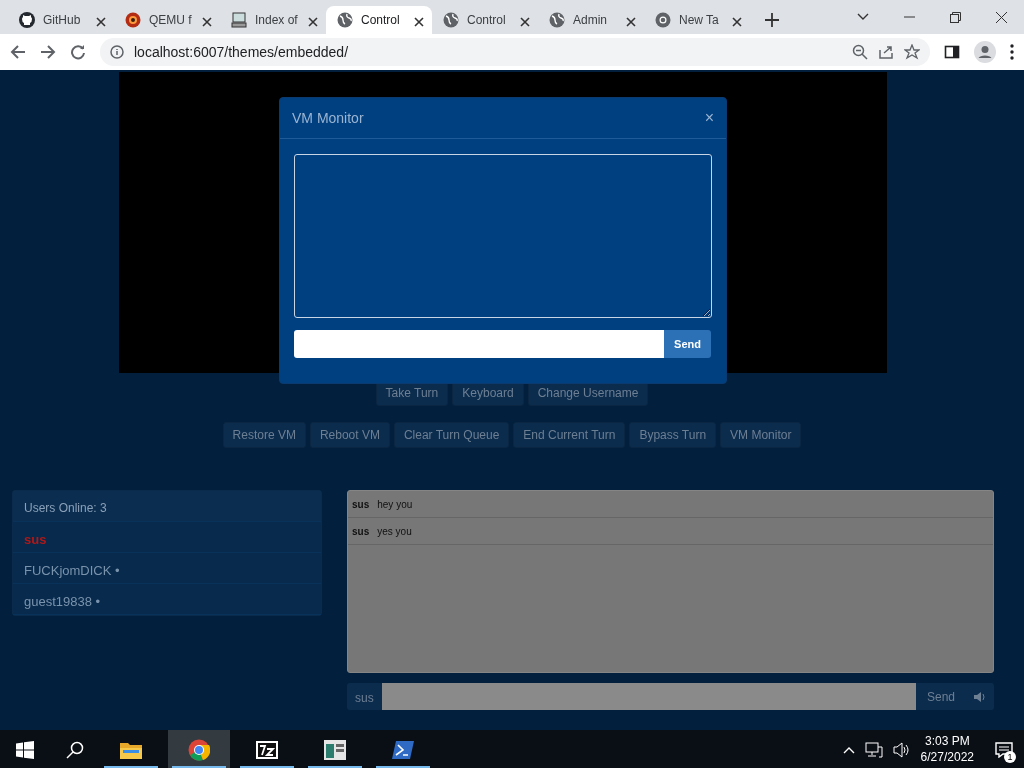  What do you see at coordinates (947, 742) in the screenshot?
I see `clock-time: 3:03 PM` at bounding box center [947, 742].